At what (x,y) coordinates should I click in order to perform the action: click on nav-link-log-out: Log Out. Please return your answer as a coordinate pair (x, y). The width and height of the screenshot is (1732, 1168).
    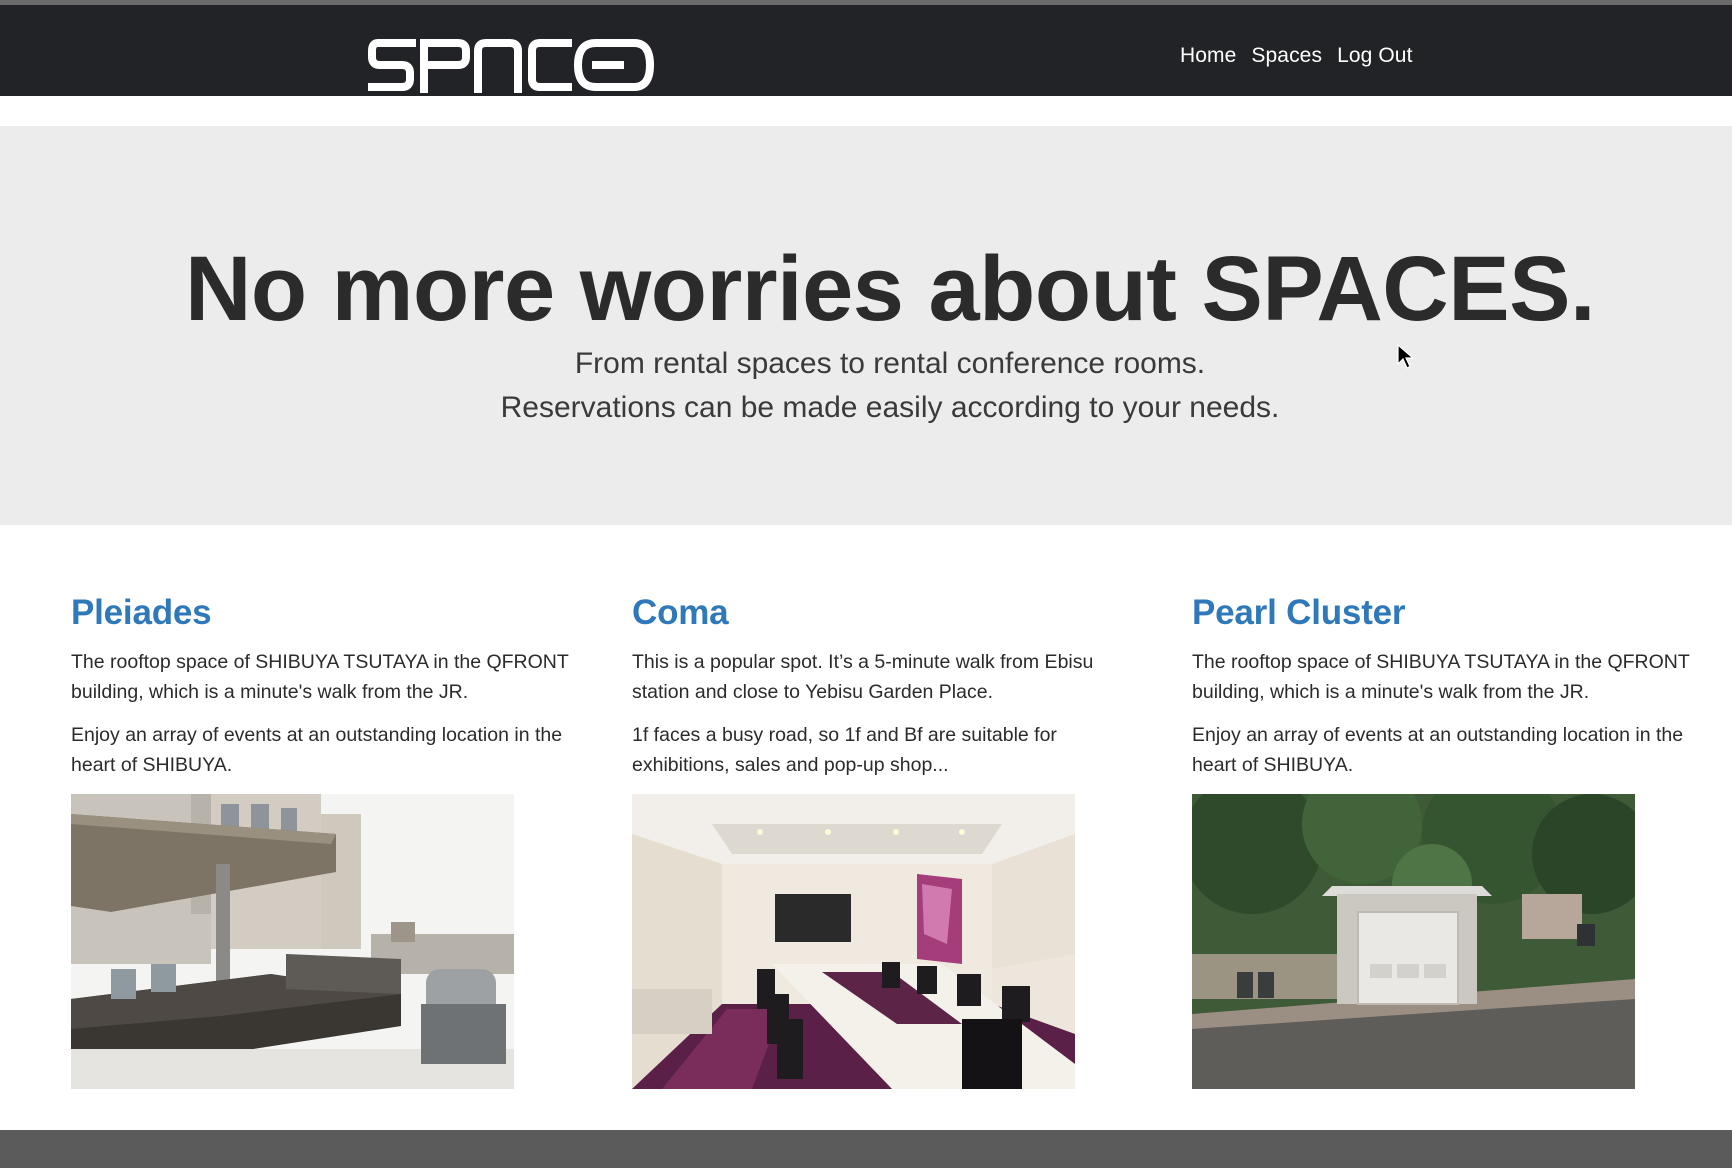
    Looking at the image, I should click on (1374, 56).